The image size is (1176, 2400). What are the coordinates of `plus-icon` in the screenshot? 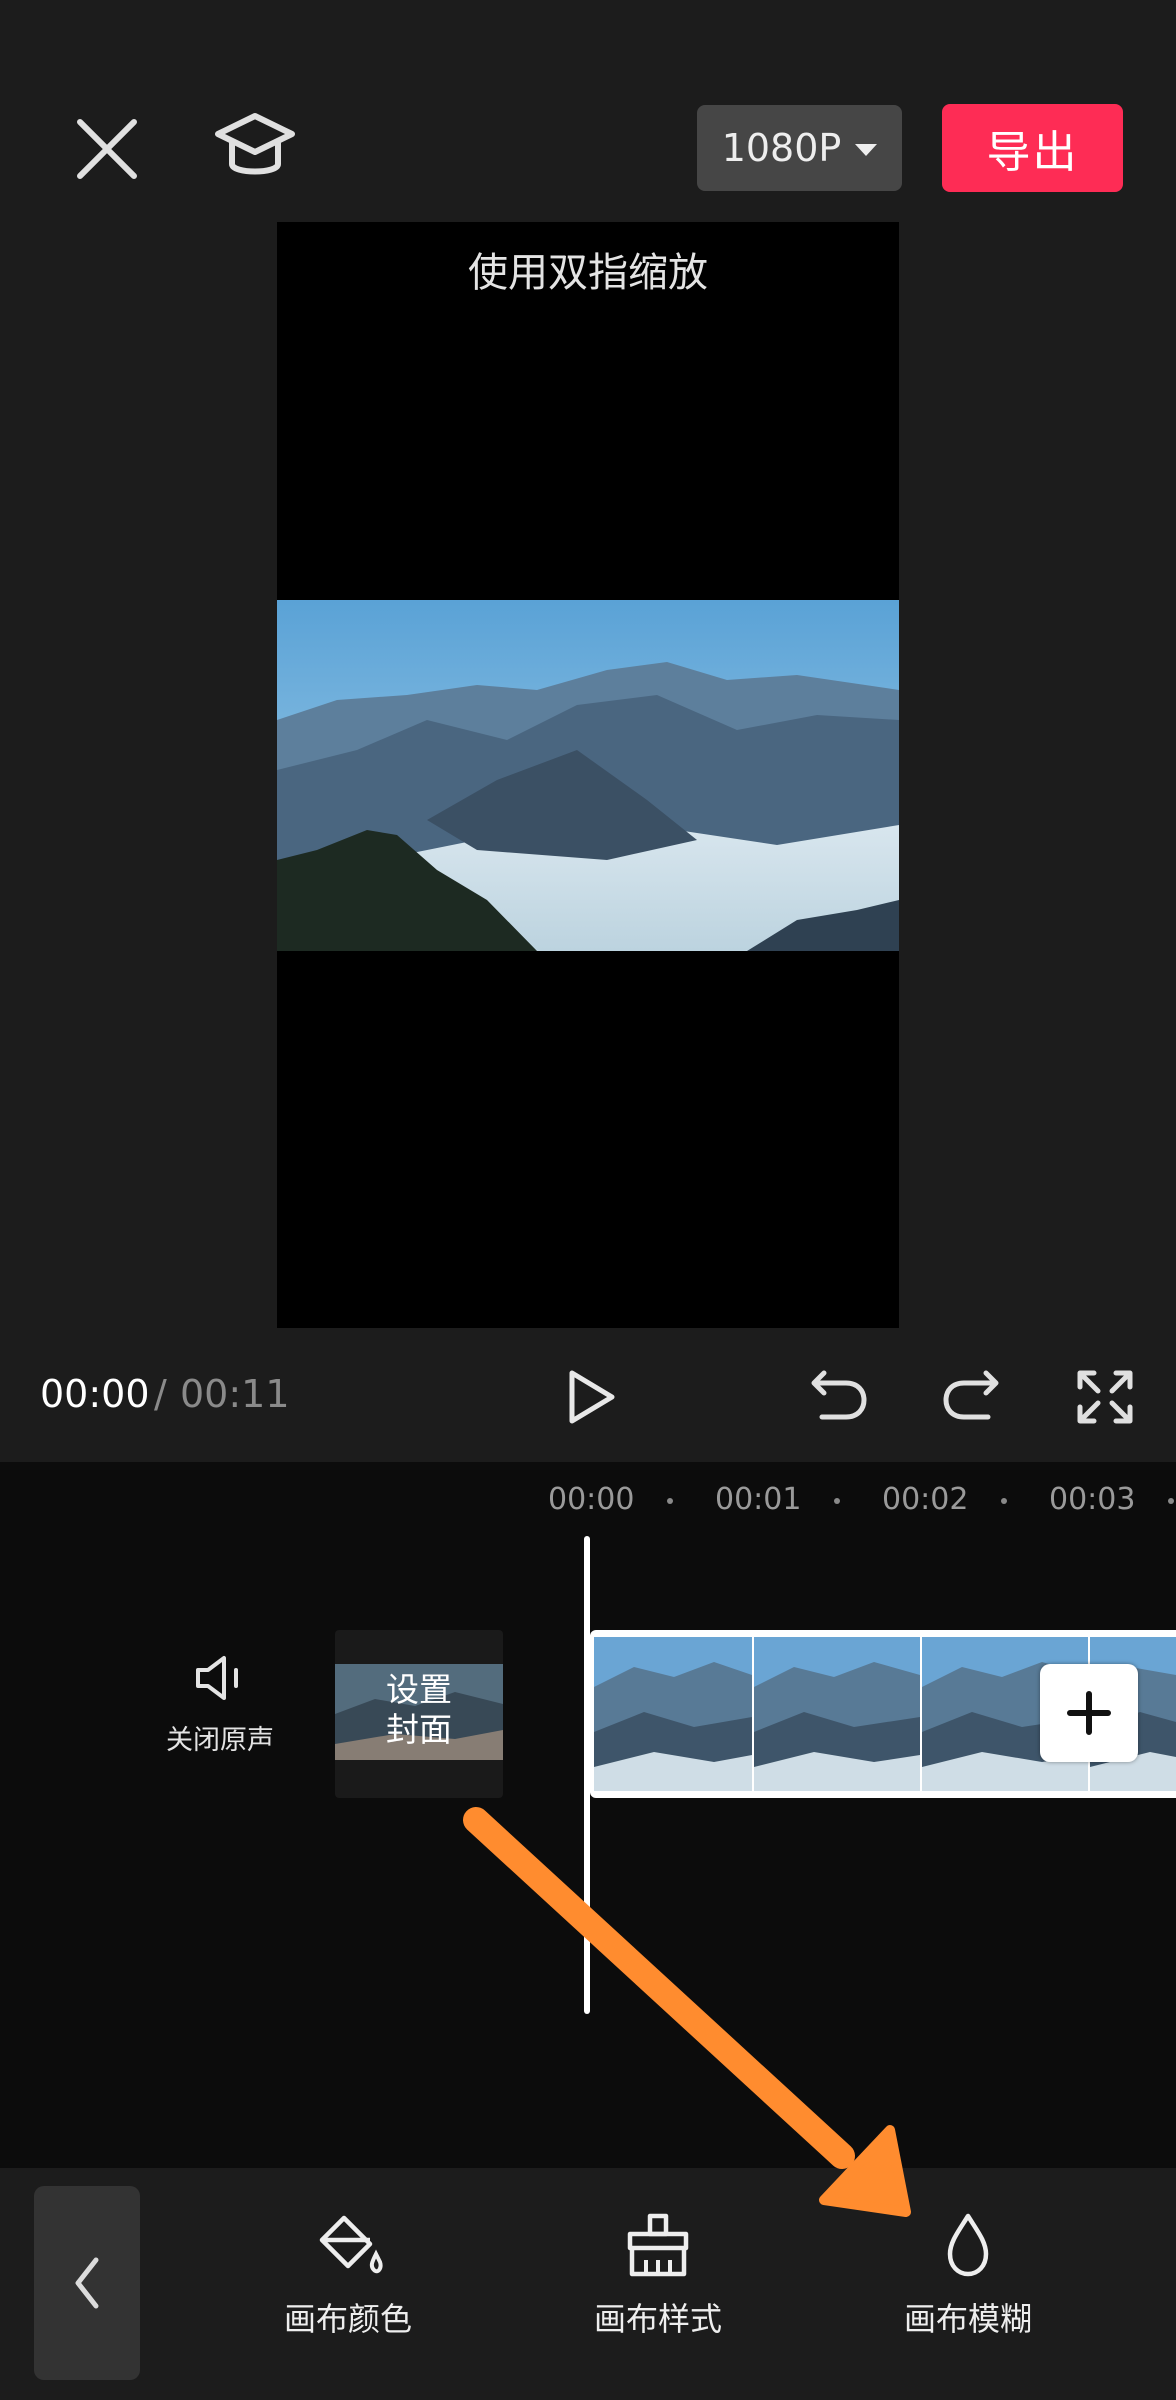 It's located at (1089, 1713).